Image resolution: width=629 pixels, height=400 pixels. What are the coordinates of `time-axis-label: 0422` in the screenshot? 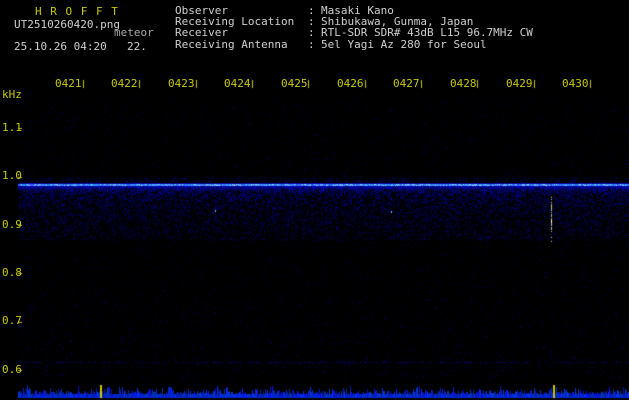 It's located at (124, 83).